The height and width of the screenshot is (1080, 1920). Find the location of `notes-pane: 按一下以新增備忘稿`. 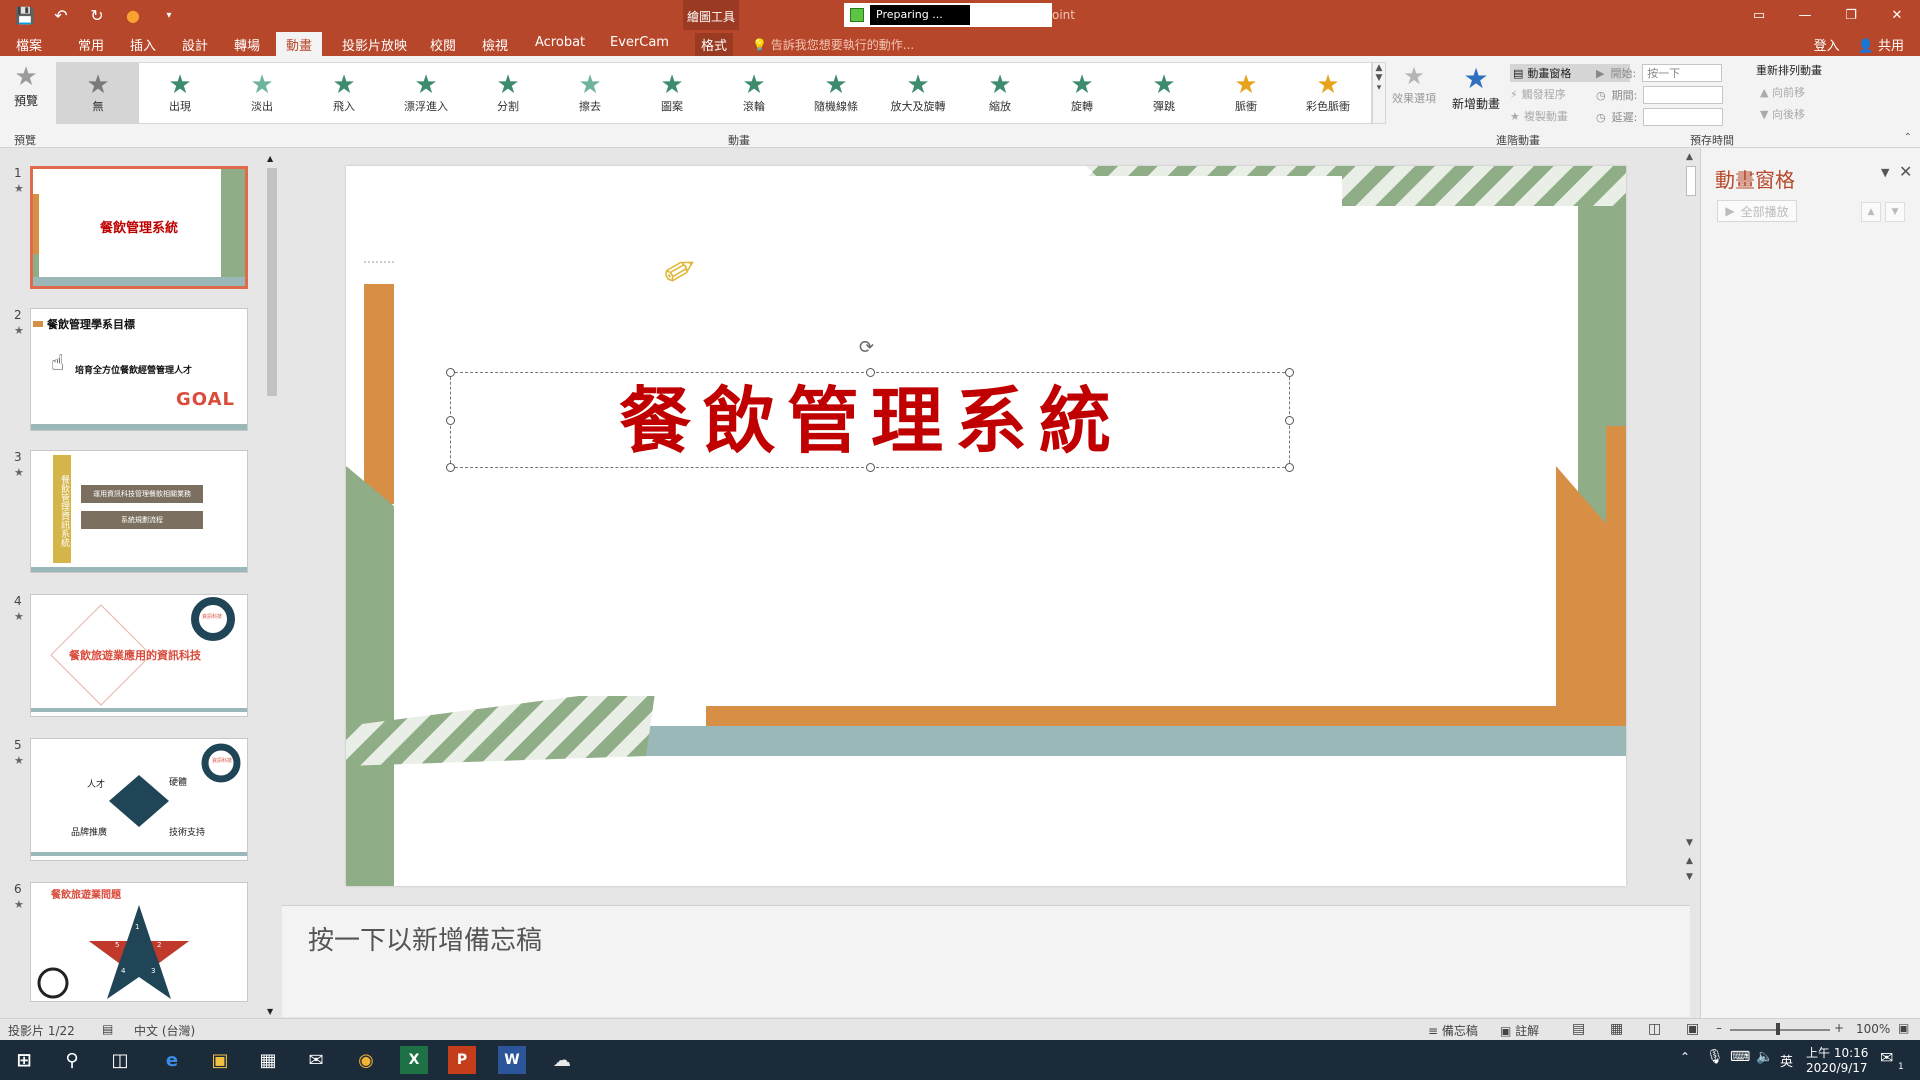

notes-pane: 按一下以新增備忘稿 is located at coordinates (986, 961).